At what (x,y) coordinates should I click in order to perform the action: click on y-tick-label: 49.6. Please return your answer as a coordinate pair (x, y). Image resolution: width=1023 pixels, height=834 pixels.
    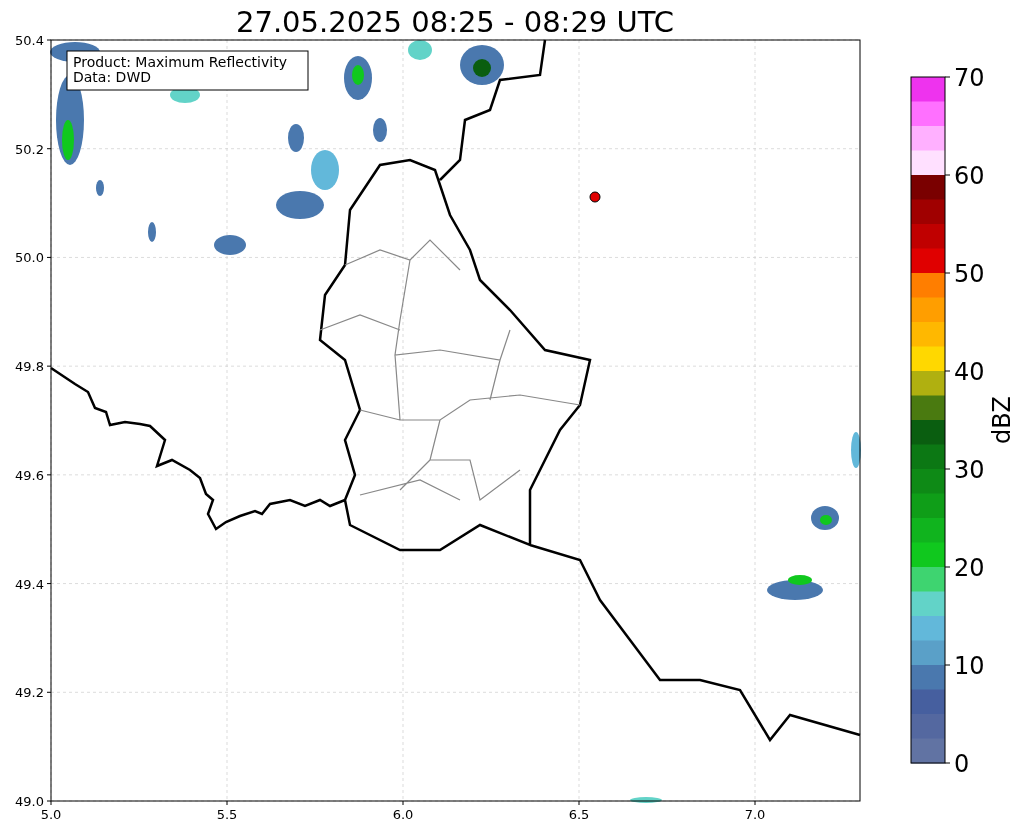
    Looking at the image, I should click on (29, 475).